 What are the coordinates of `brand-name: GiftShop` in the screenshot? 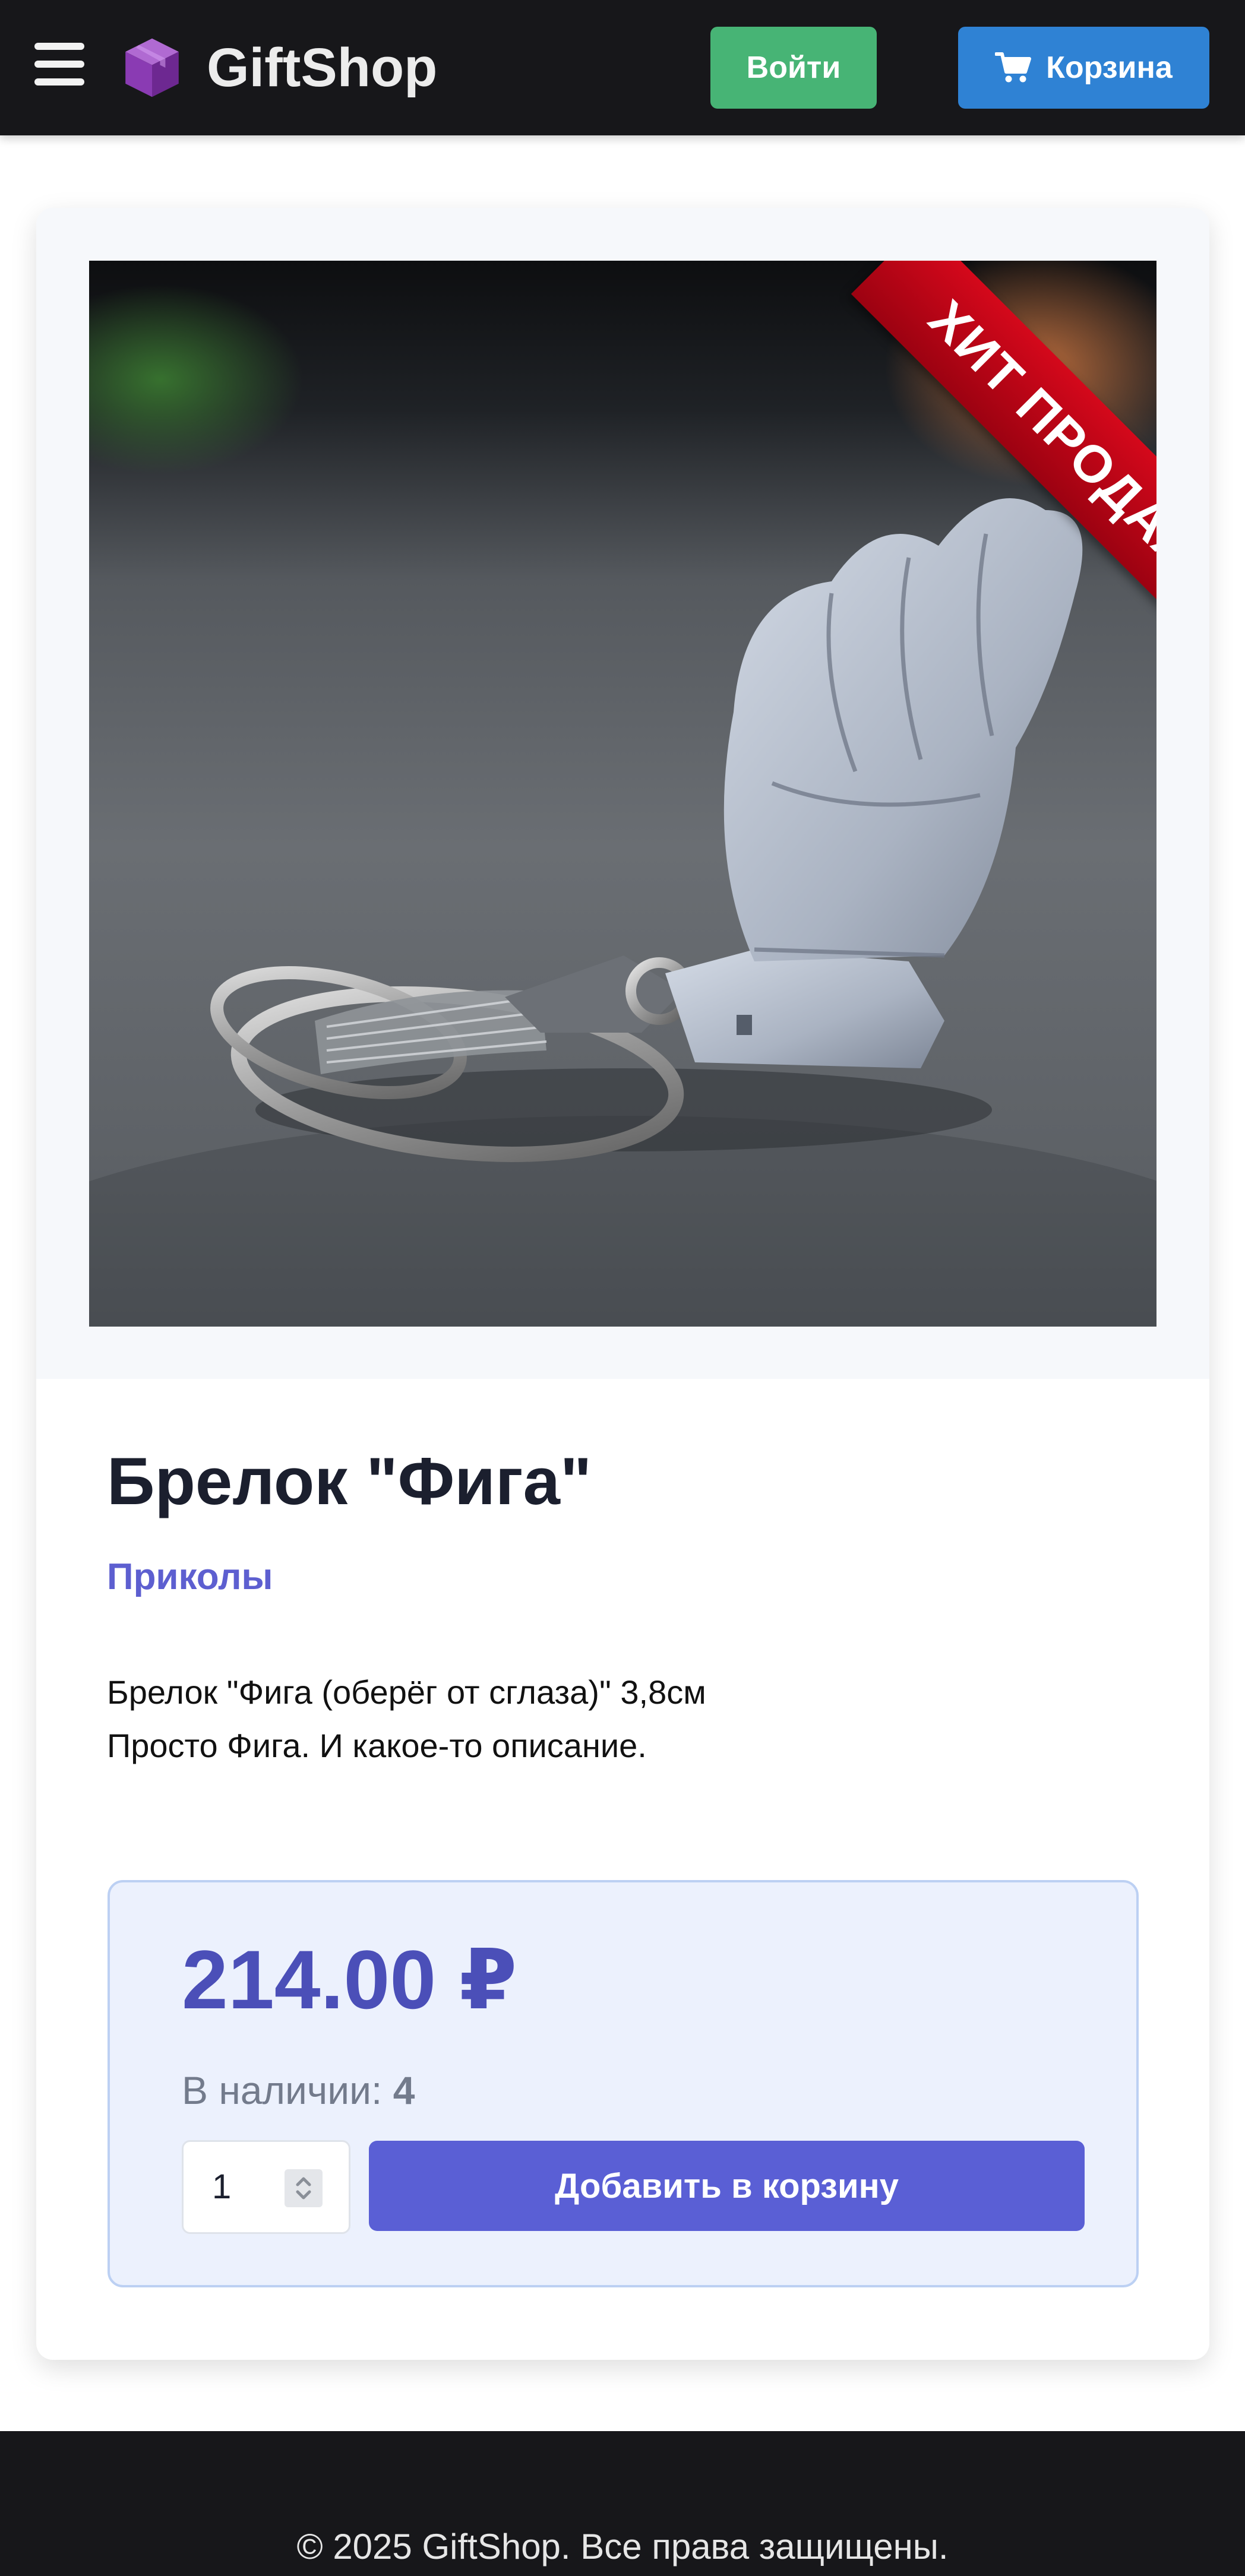 It's located at (322, 67).